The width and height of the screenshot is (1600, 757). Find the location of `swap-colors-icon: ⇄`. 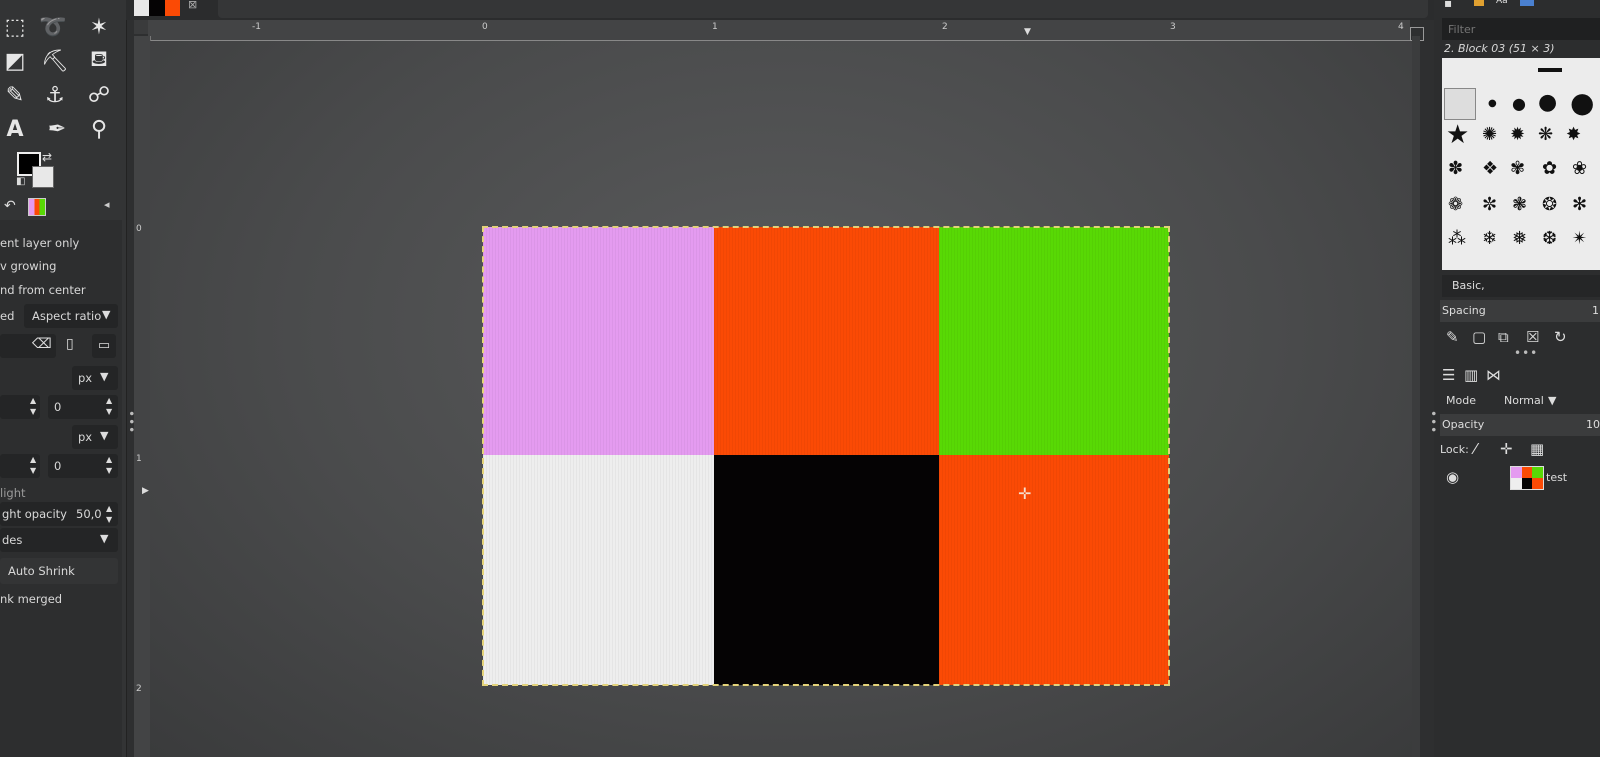

swap-colors-icon: ⇄ is located at coordinates (47, 157).